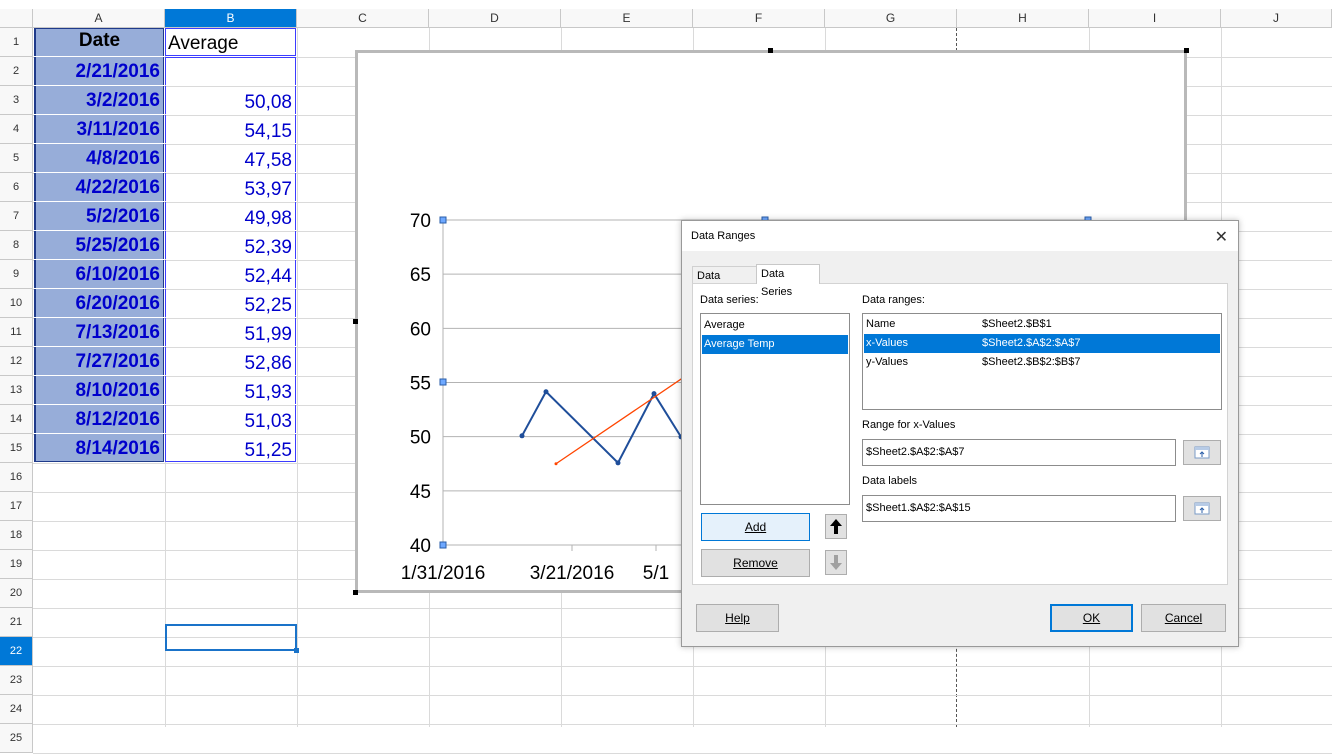 The width and height of the screenshot is (1332, 754). What do you see at coordinates (363, 18) in the screenshot?
I see `column-header-c: C` at bounding box center [363, 18].